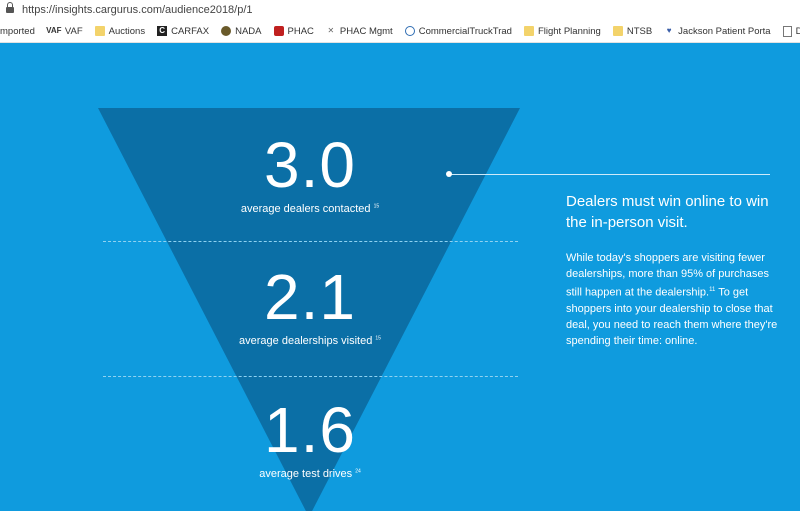 The width and height of the screenshot is (800, 511). What do you see at coordinates (73, 31) in the screenshot?
I see `bookmark-label: VAF` at bounding box center [73, 31].